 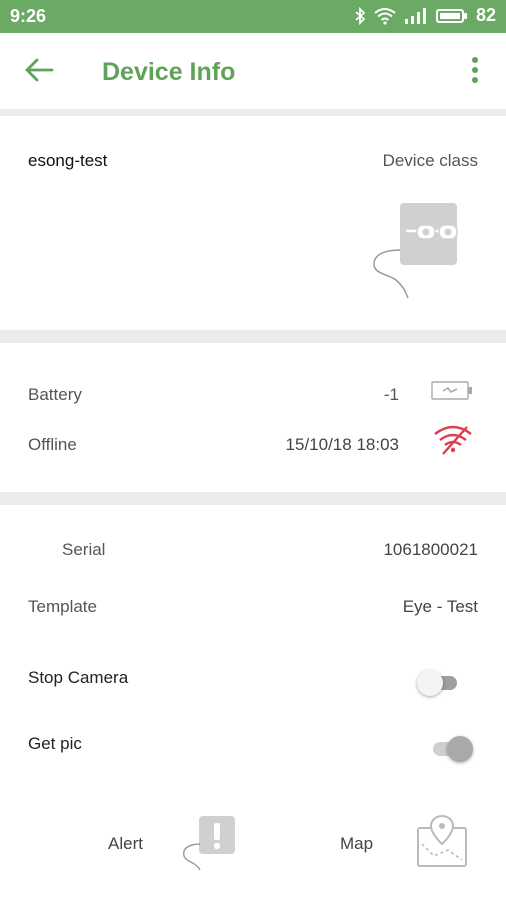 What do you see at coordinates (208, 843) in the screenshot?
I see `alert-device-icon` at bounding box center [208, 843].